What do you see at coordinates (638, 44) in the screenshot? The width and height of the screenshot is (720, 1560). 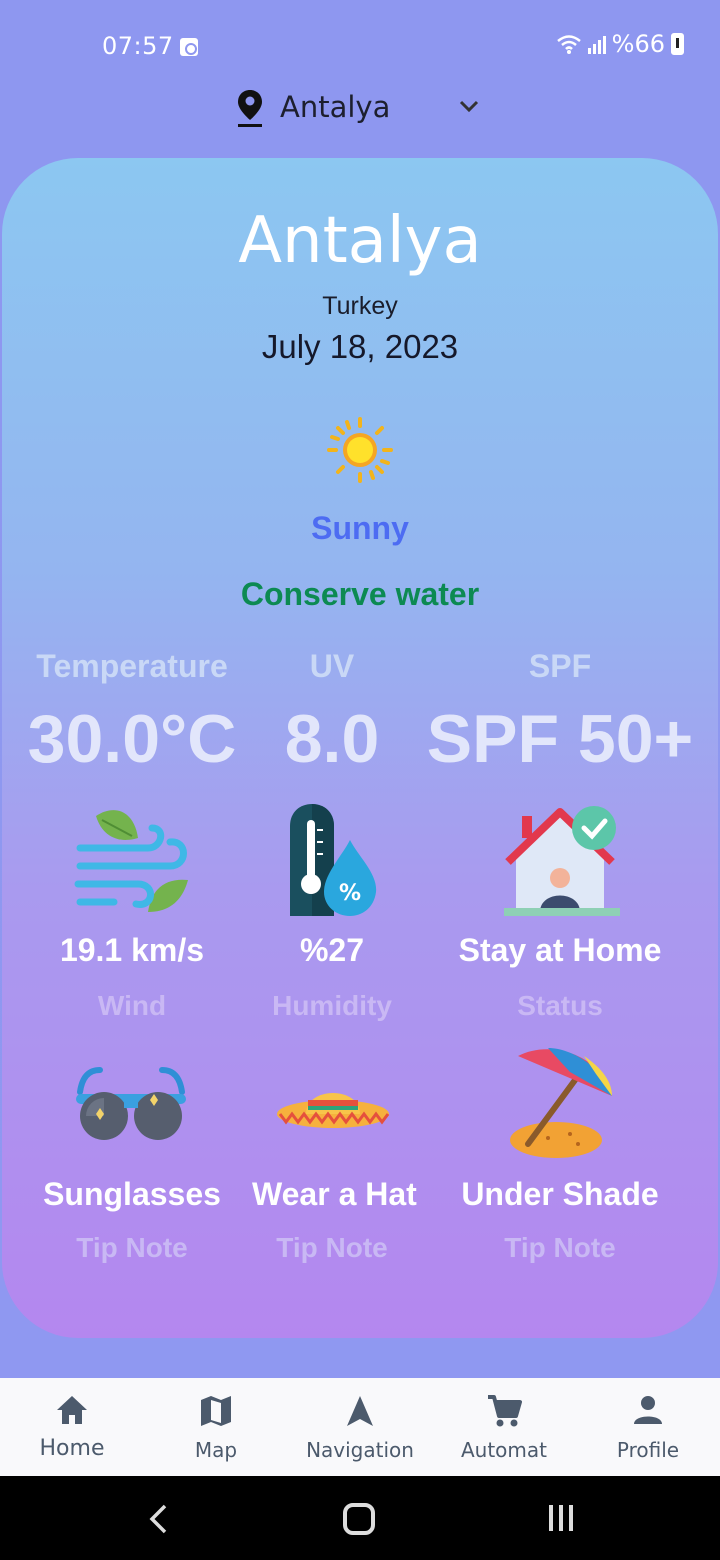 I see `battery-percent: %66` at bounding box center [638, 44].